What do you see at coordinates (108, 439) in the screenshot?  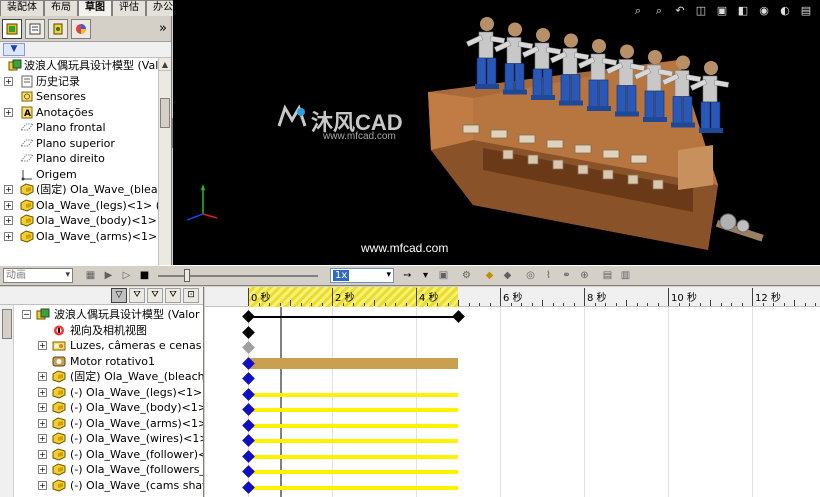 I see `motion-tree-item: + (-) Ola_Wave_(wires)<1> (` at bounding box center [108, 439].